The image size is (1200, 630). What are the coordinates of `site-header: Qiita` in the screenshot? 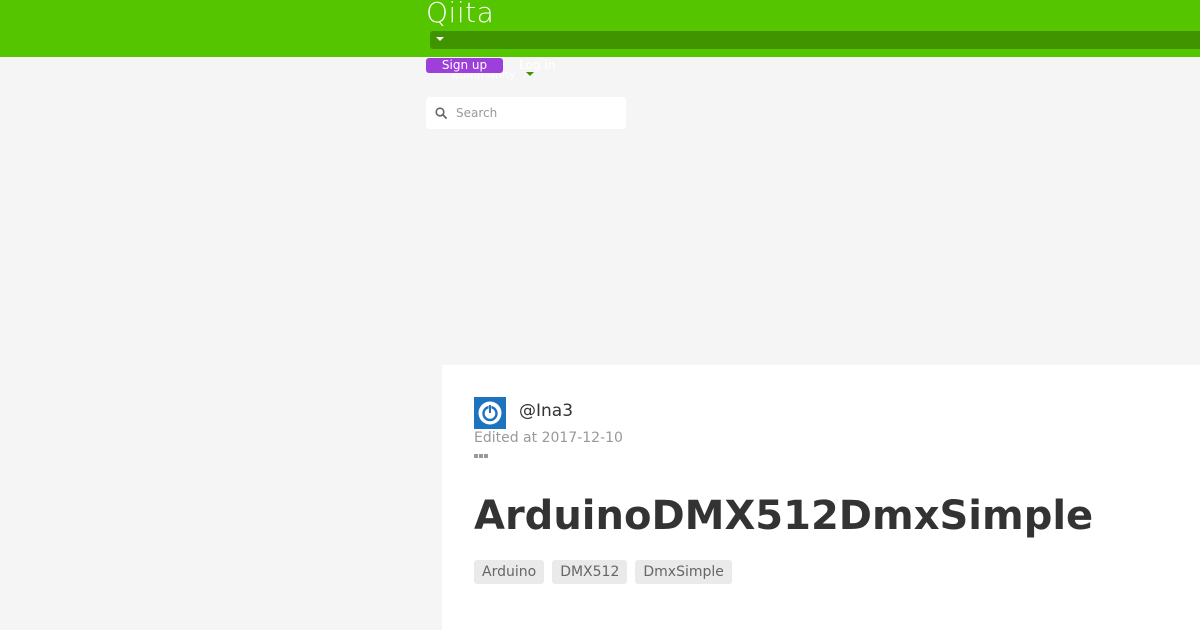 It's located at (600, 28).